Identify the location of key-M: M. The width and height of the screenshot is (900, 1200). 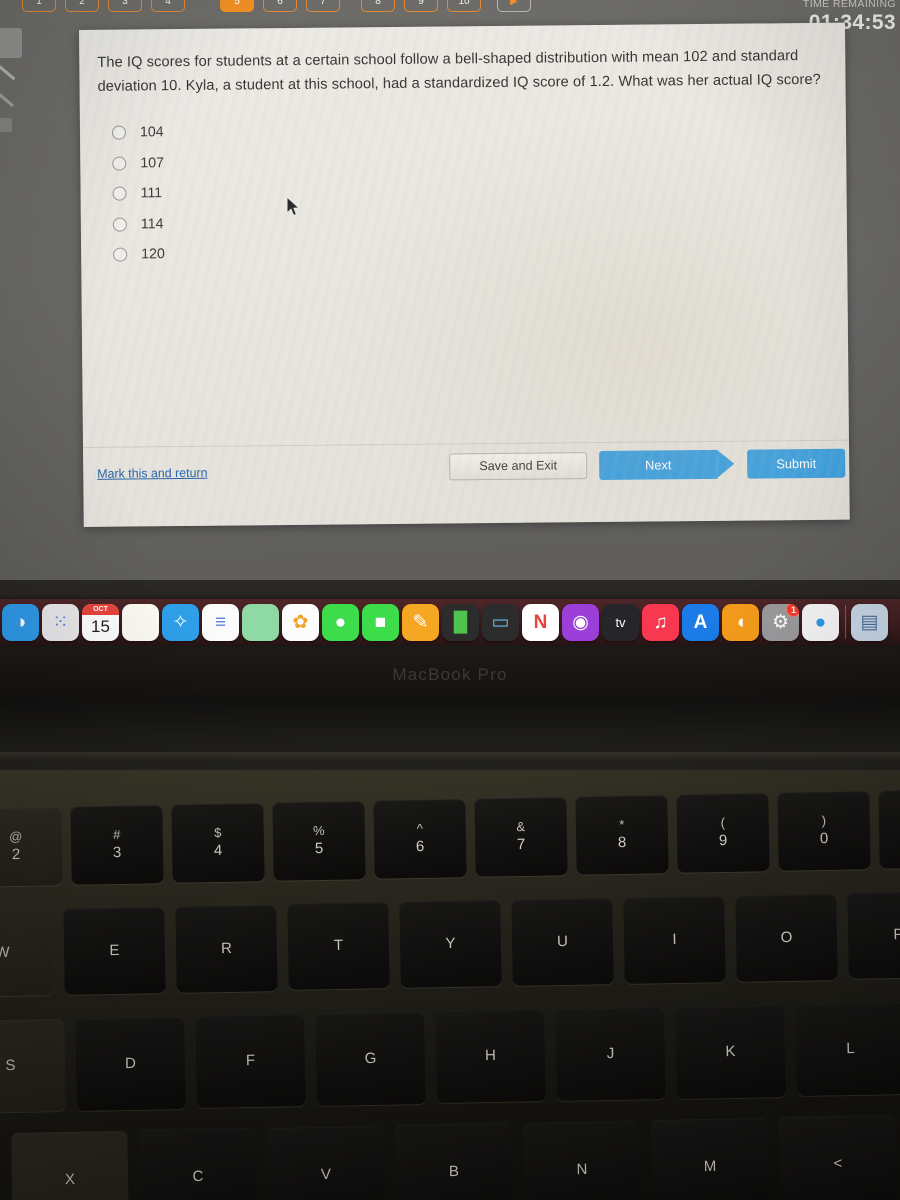
(710, 1158).